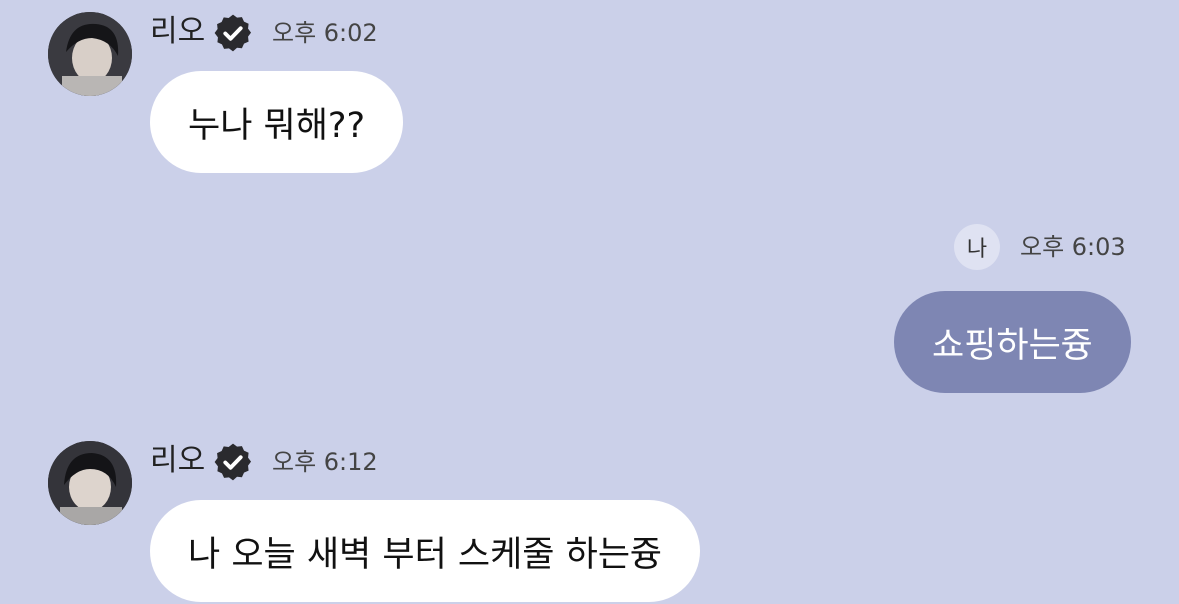 This screenshot has width=1179, height=604. Describe the element at coordinates (325, 33) in the screenshot. I see `message-timestamp: 오후 6:02` at that location.